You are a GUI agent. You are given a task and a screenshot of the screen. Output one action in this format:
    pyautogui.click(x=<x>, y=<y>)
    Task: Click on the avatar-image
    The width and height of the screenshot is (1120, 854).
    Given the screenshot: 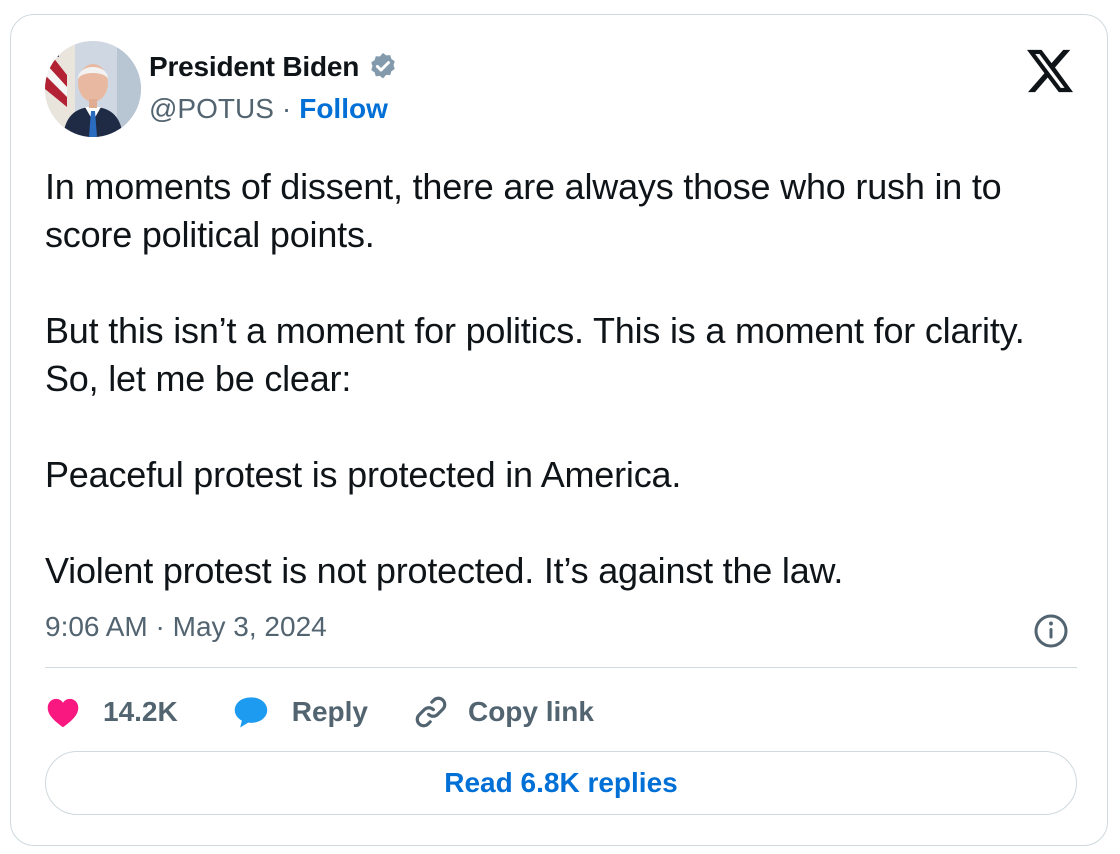 What is the action you would take?
    pyautogui.click(x=93, y=89)
    